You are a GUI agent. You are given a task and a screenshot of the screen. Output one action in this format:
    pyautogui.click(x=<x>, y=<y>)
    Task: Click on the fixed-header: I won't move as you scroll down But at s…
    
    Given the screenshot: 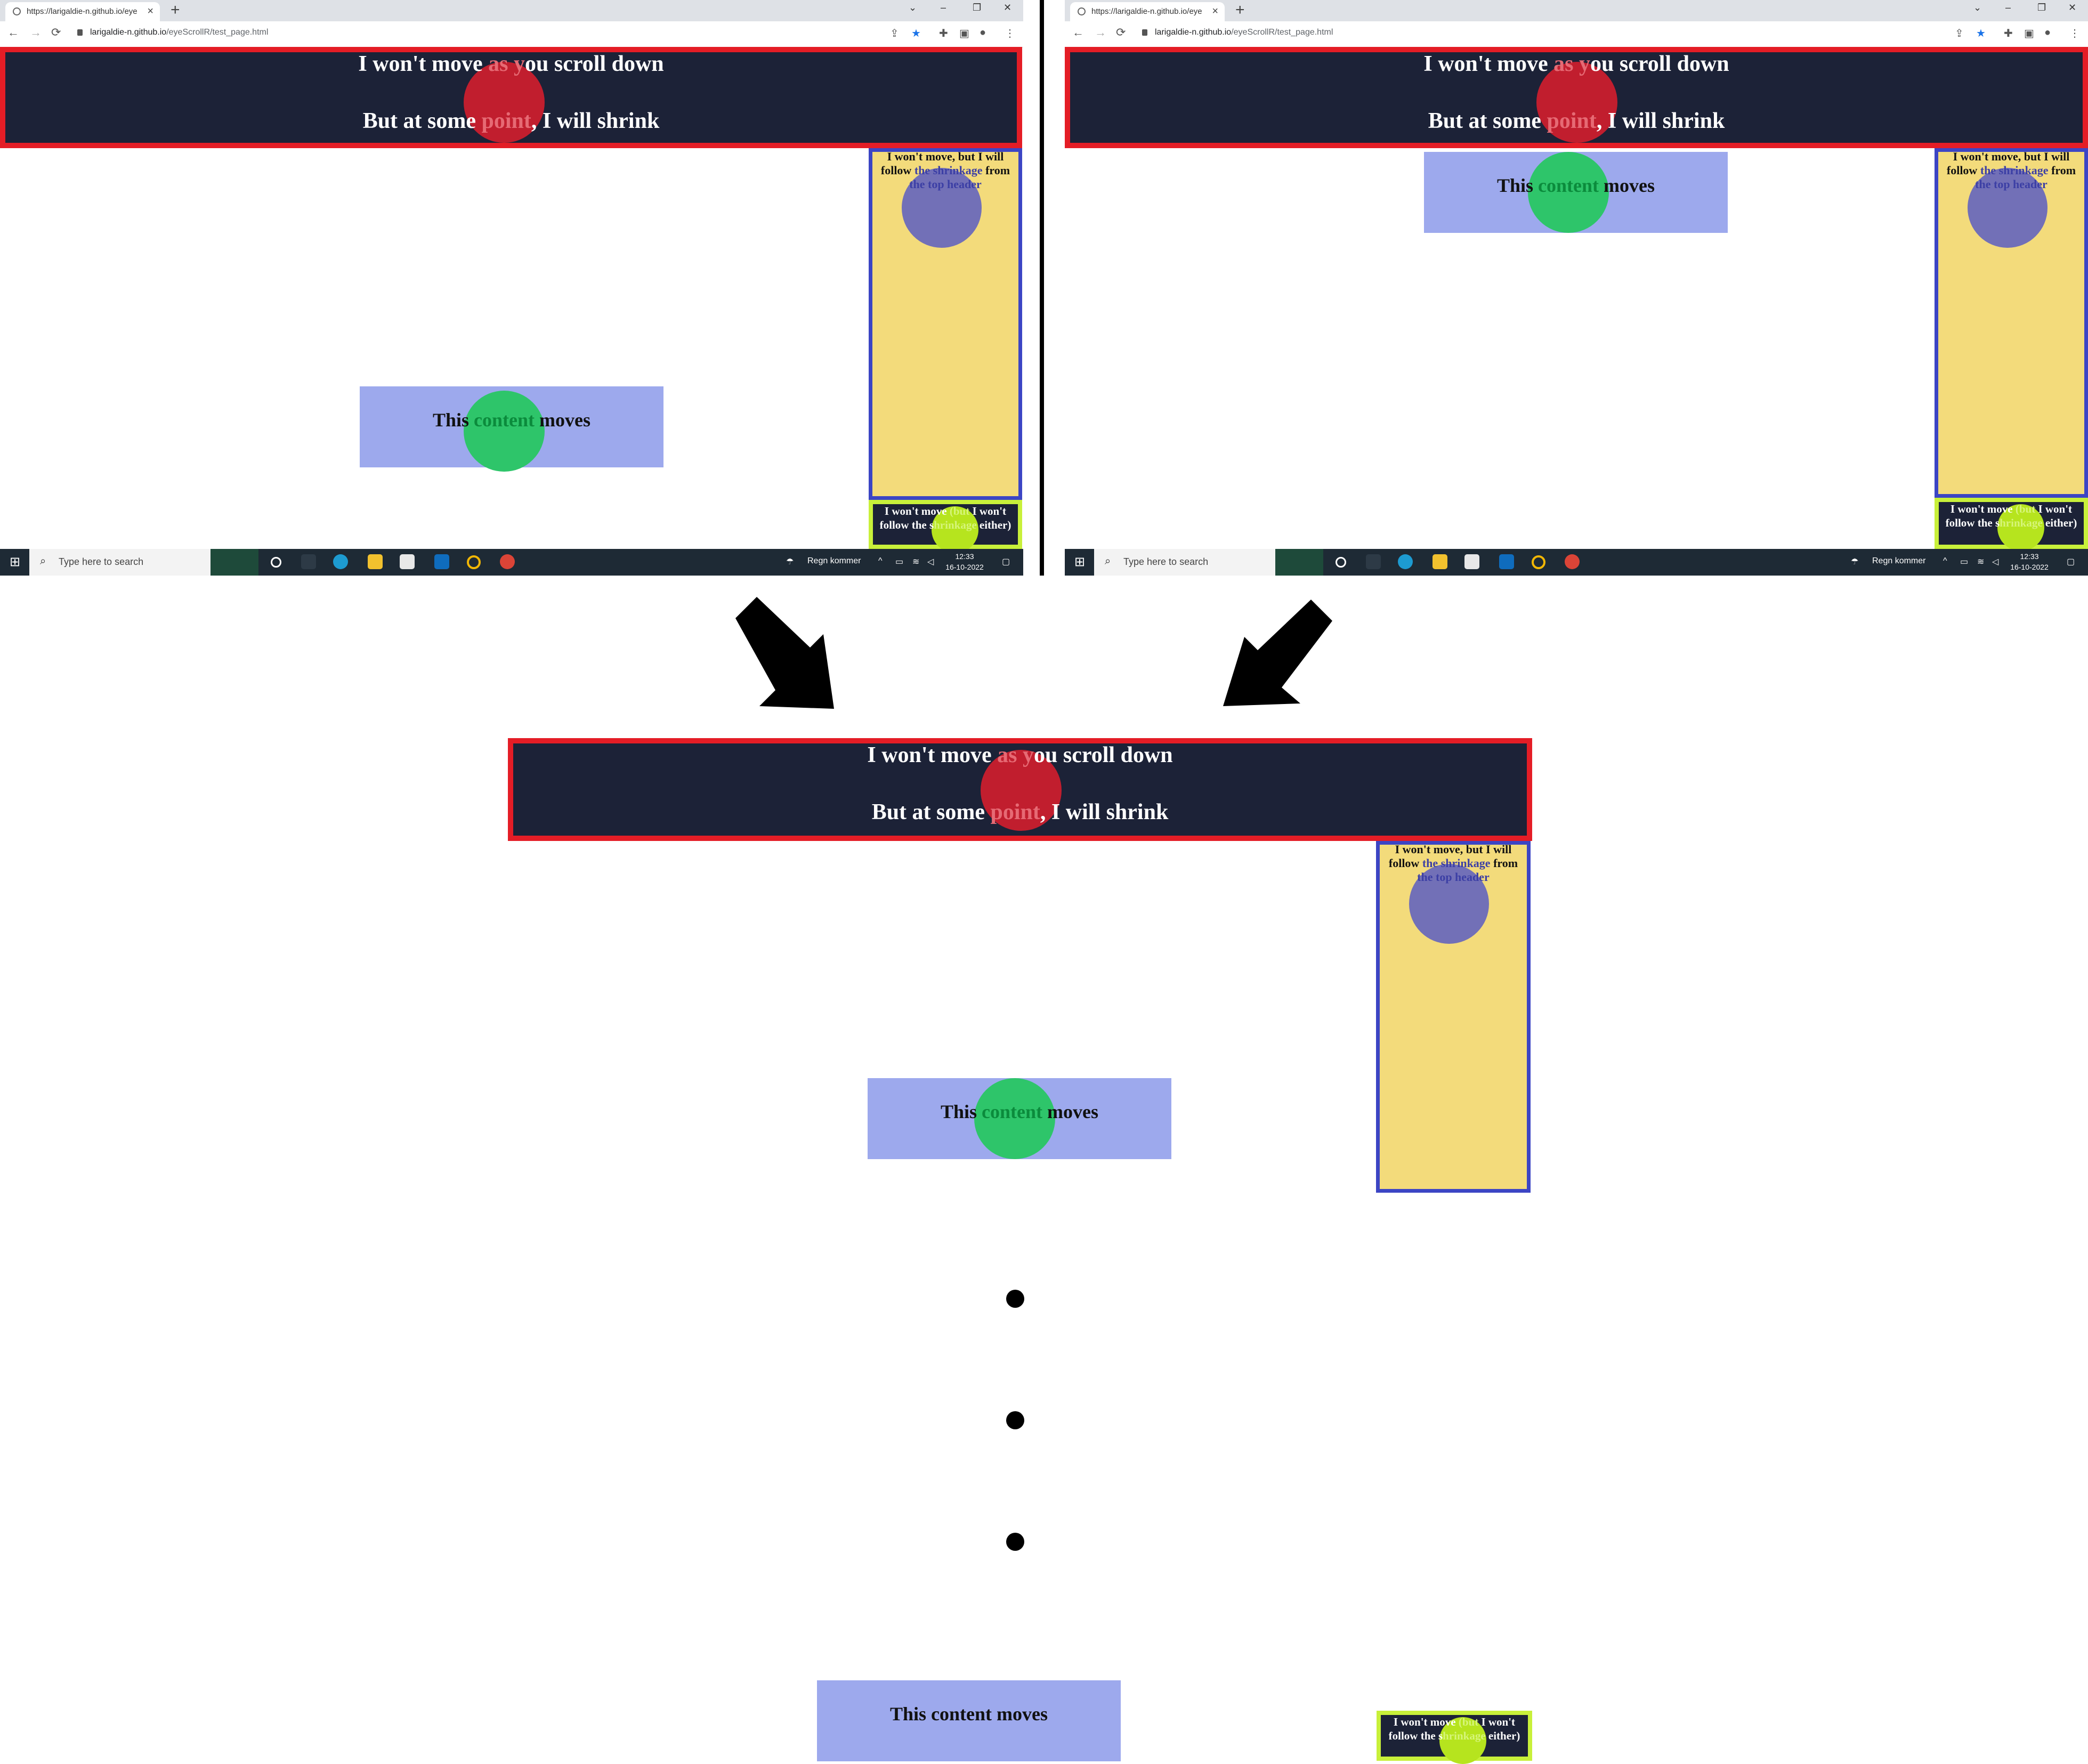 What is the action you would take?
    pyautogui.click(x=1576, y=97)
    